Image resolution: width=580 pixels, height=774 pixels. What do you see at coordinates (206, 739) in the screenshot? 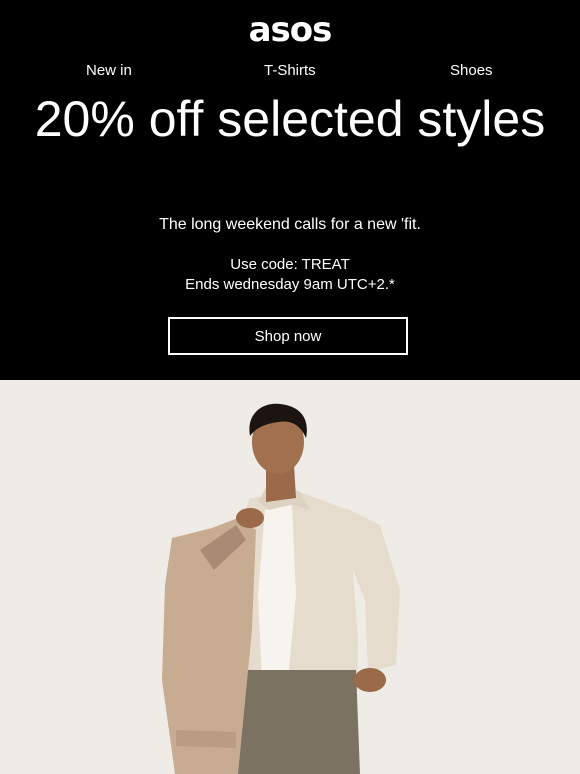
I see `jacket-cuff` at bounding box center [206, 739].